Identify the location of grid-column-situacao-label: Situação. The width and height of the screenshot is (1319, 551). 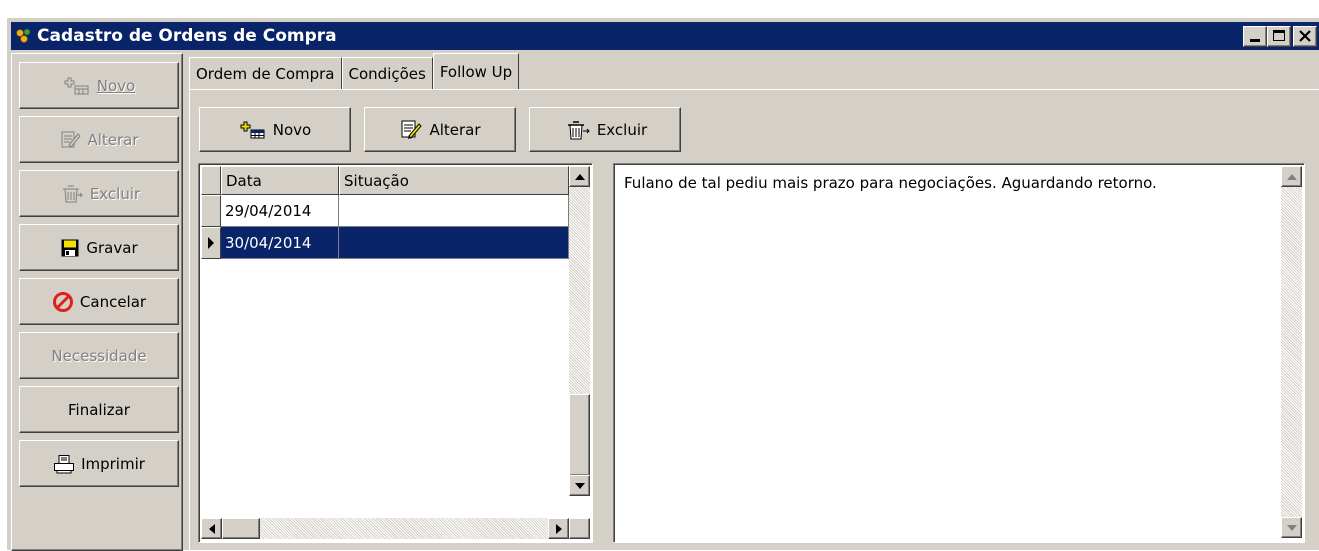
(376, 180).